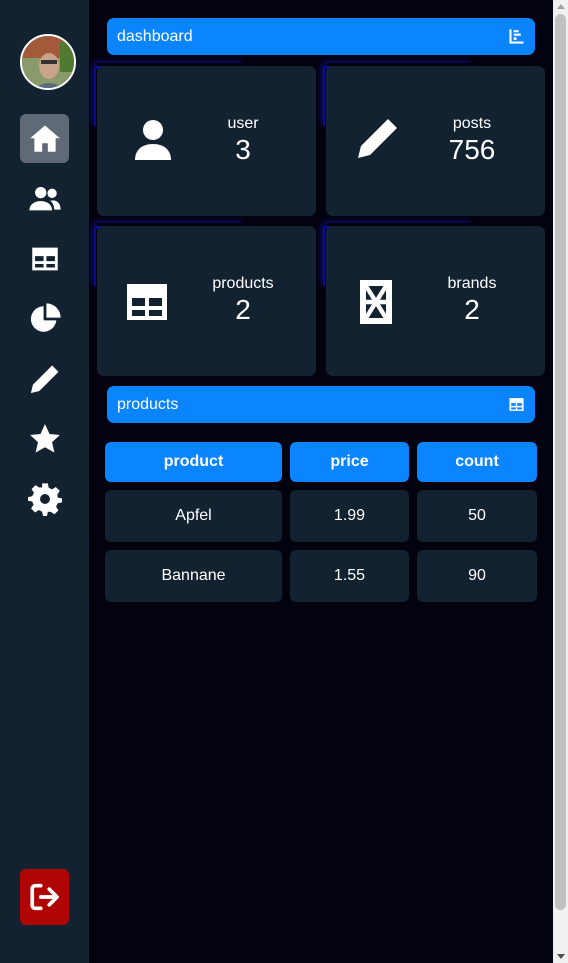 The height and width of the screenshot is (963, 568). What do you see at coordinates (472, 149) in the screenshot?
I see `stat-value: 756` at bounding box center [472, 149].